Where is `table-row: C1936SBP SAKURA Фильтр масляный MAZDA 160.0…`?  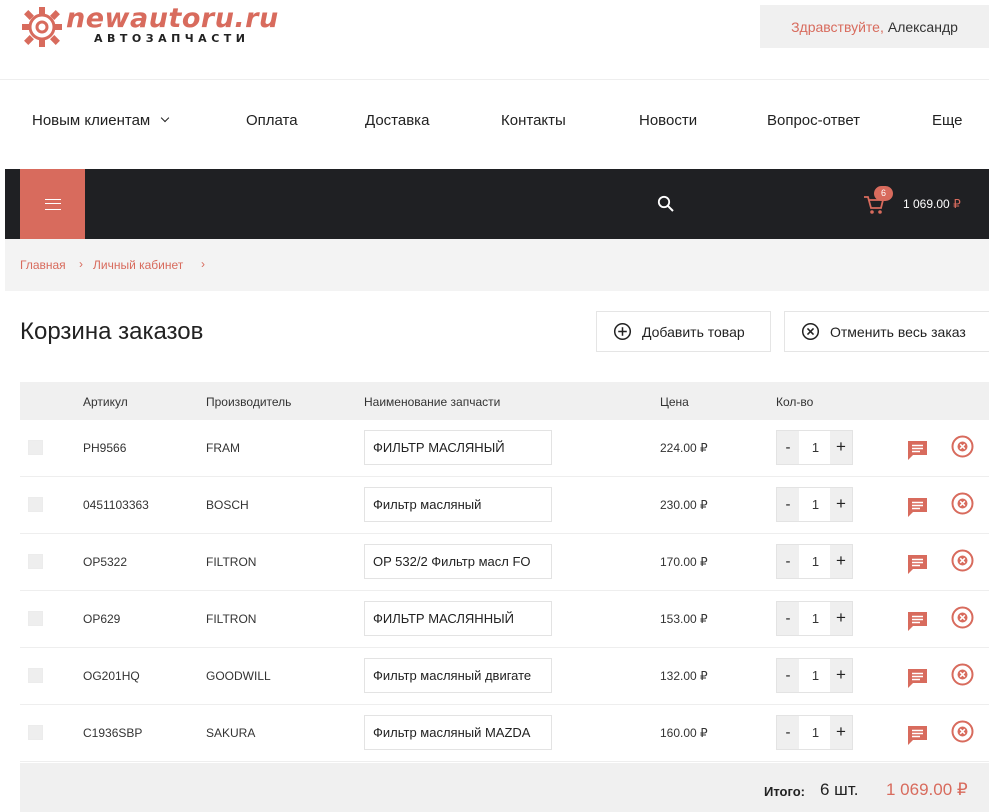
table-row: C1936SBP SAKURA Фильтр масляный MAZDA 160.0… is located at coordinates (504, 733).